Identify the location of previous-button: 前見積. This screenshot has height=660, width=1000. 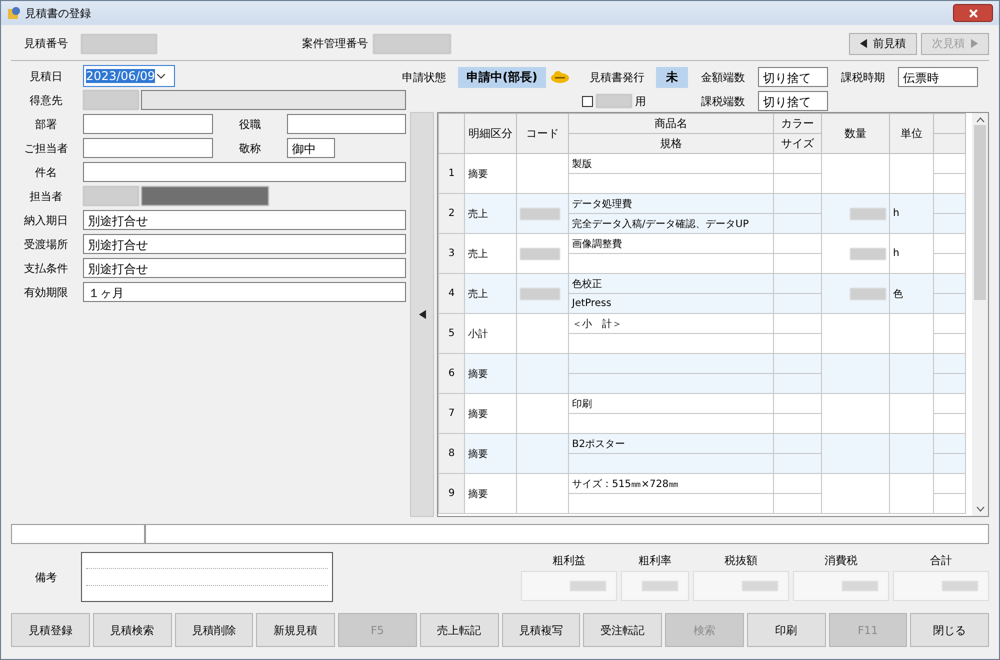
(883, 43).